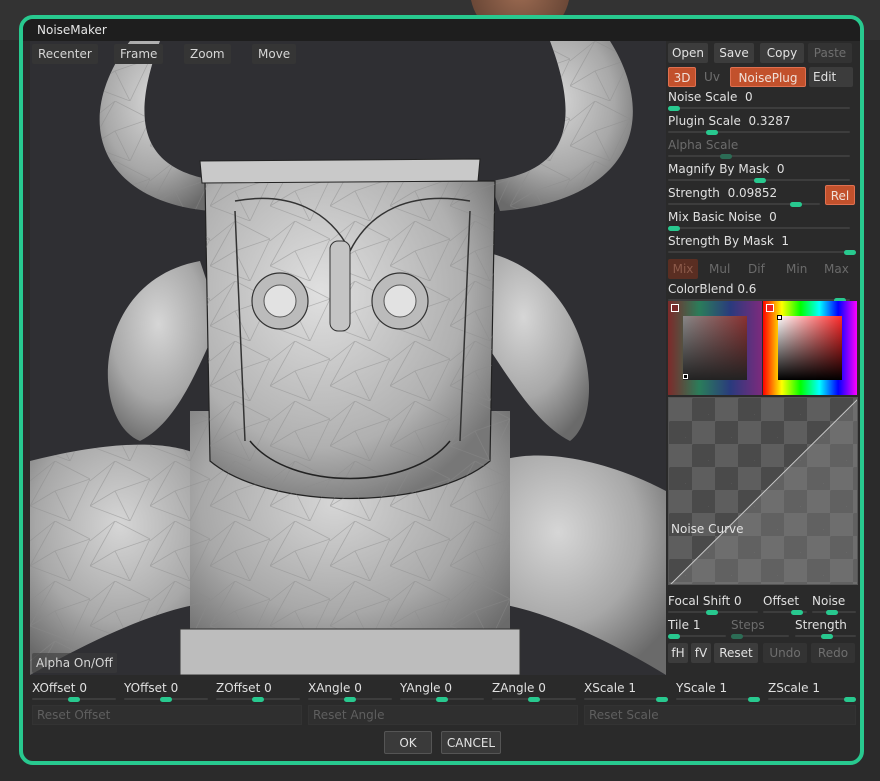 This screenshot has width=880, height=781. I want to click on secondary-color-picker, so click(715, 348).